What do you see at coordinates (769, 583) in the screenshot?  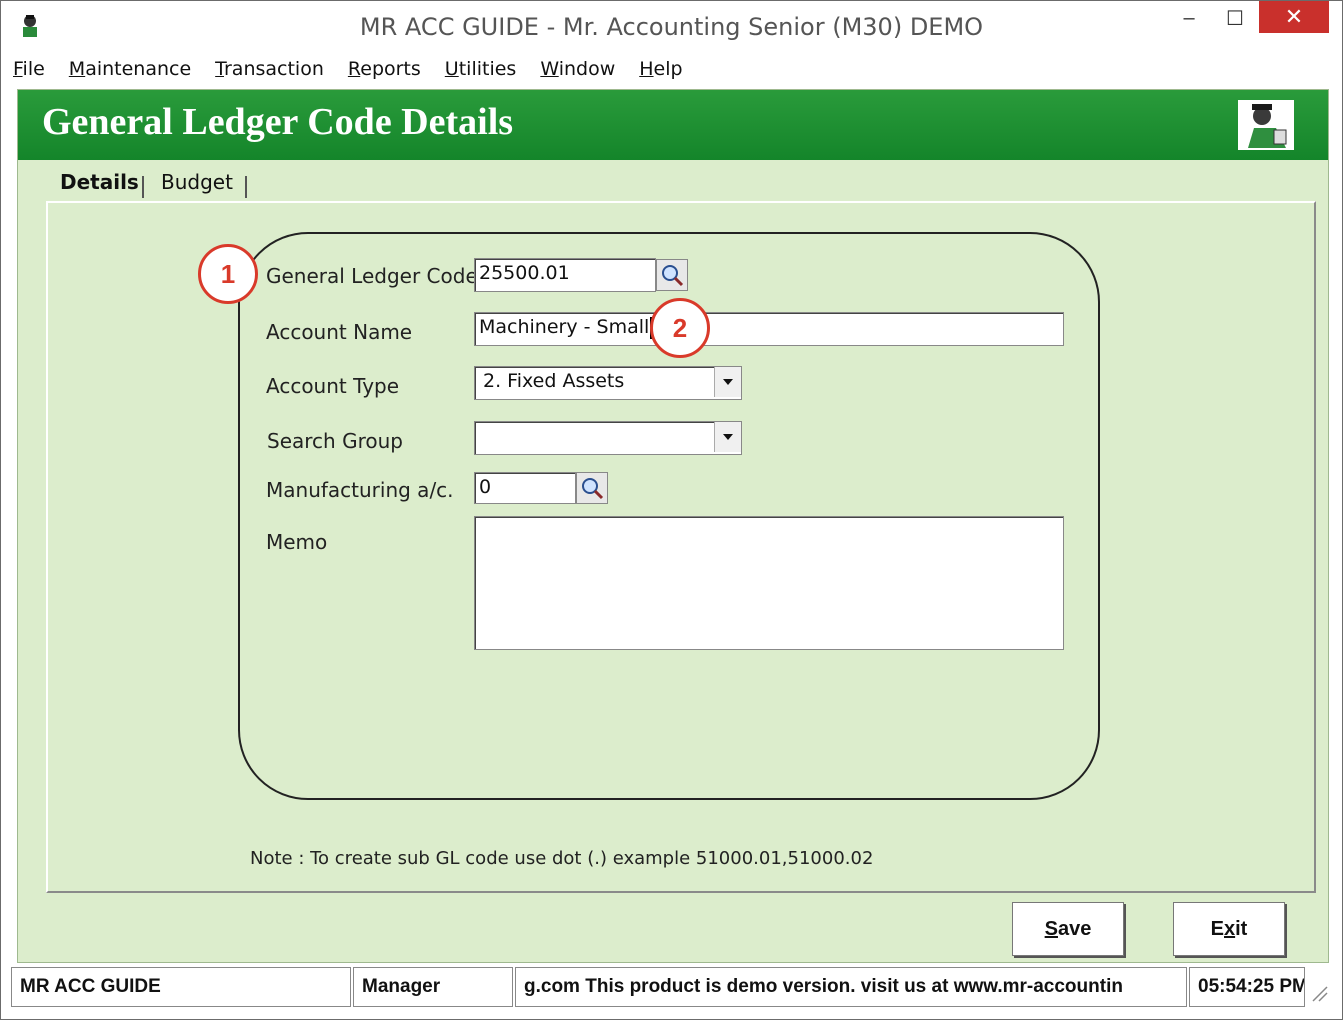 I see `memo-textarea` at bounding box center [769, 583].